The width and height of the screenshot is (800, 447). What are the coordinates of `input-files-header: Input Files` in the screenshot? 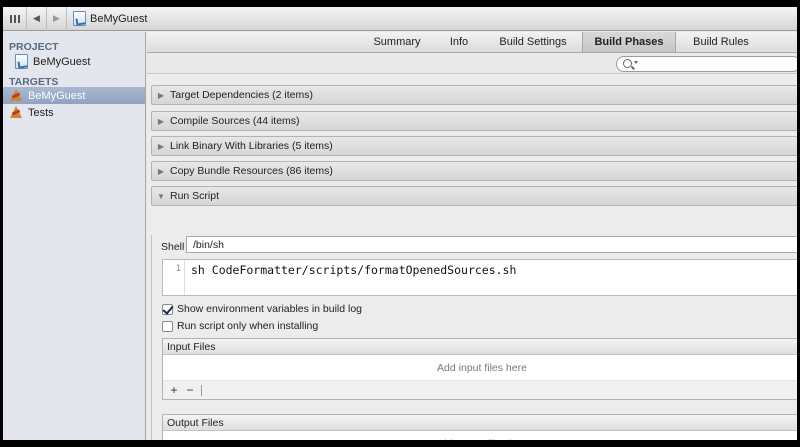 It's located at (480, 347).